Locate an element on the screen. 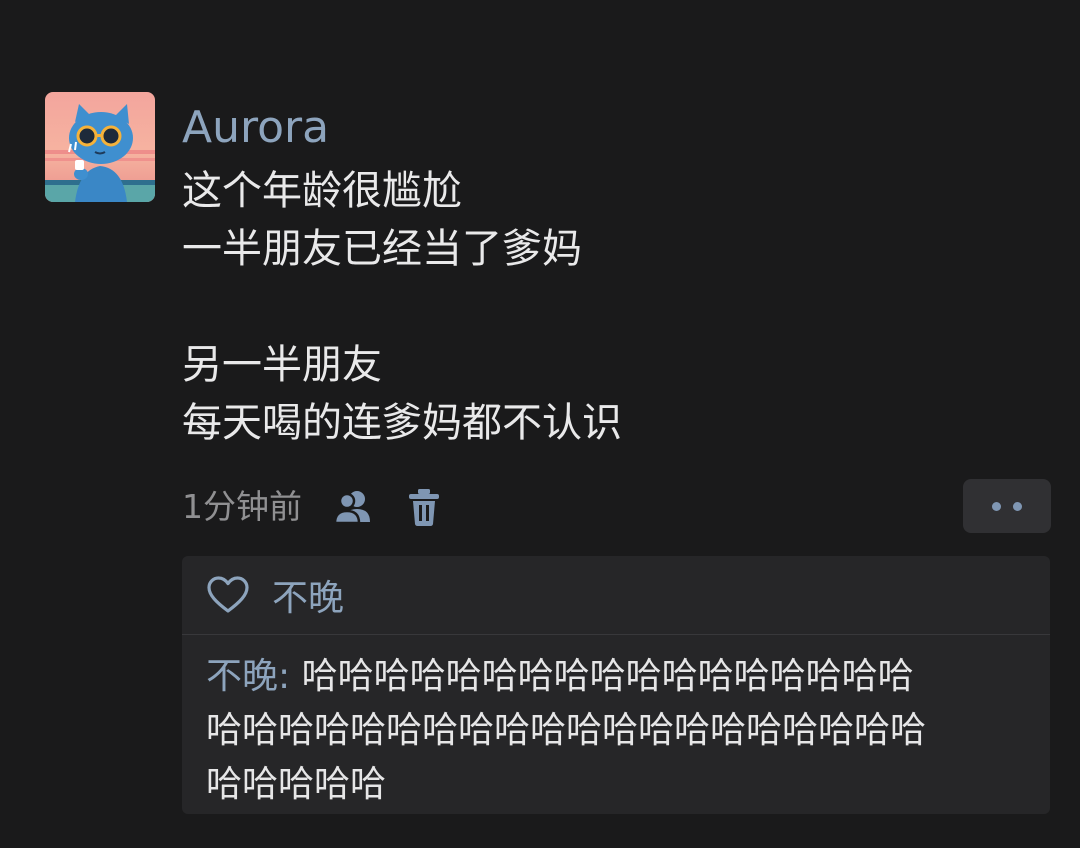 Image resolution: width=1080 pixels, height=848 pixels. heart-icon is located at coordinates (228, 595).